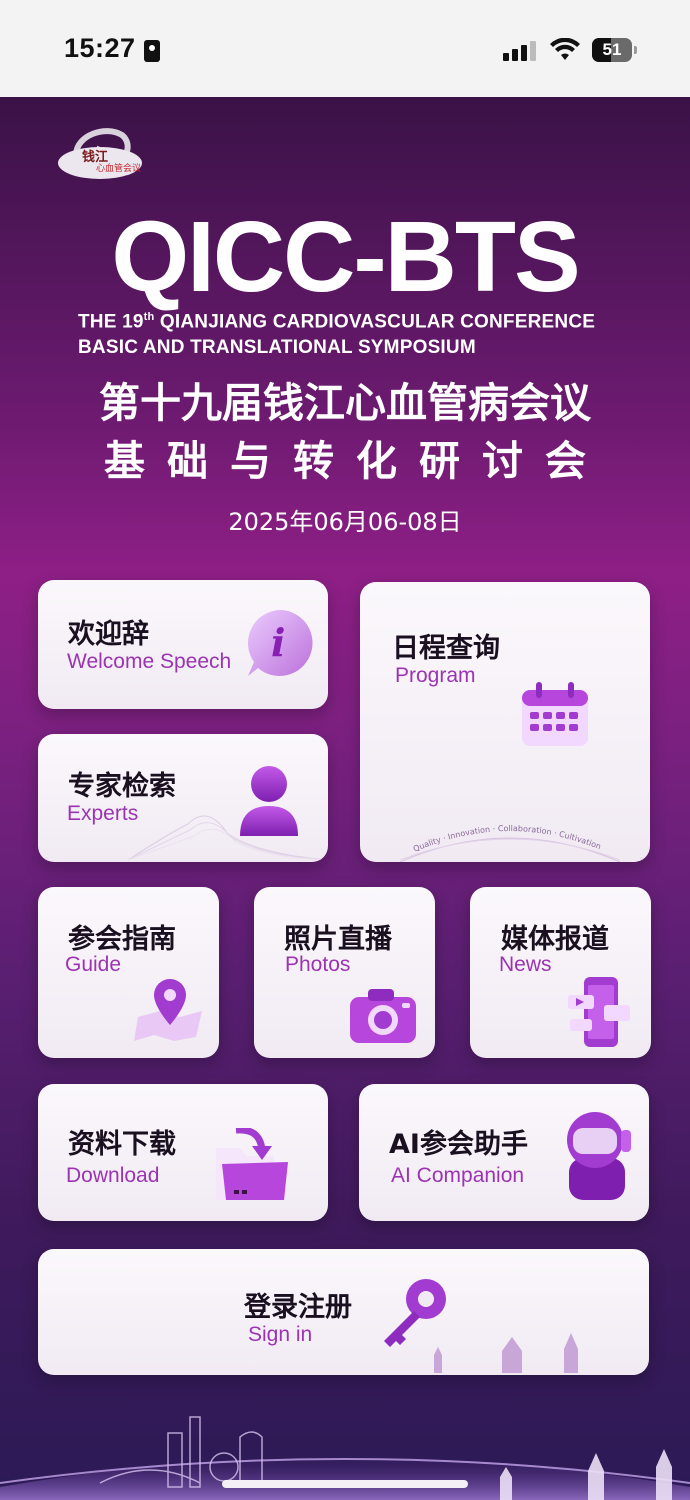 This screenshot has width=690, height=1500. I want to click on photos-button: 照片直播 Photos, so click(344, 972).